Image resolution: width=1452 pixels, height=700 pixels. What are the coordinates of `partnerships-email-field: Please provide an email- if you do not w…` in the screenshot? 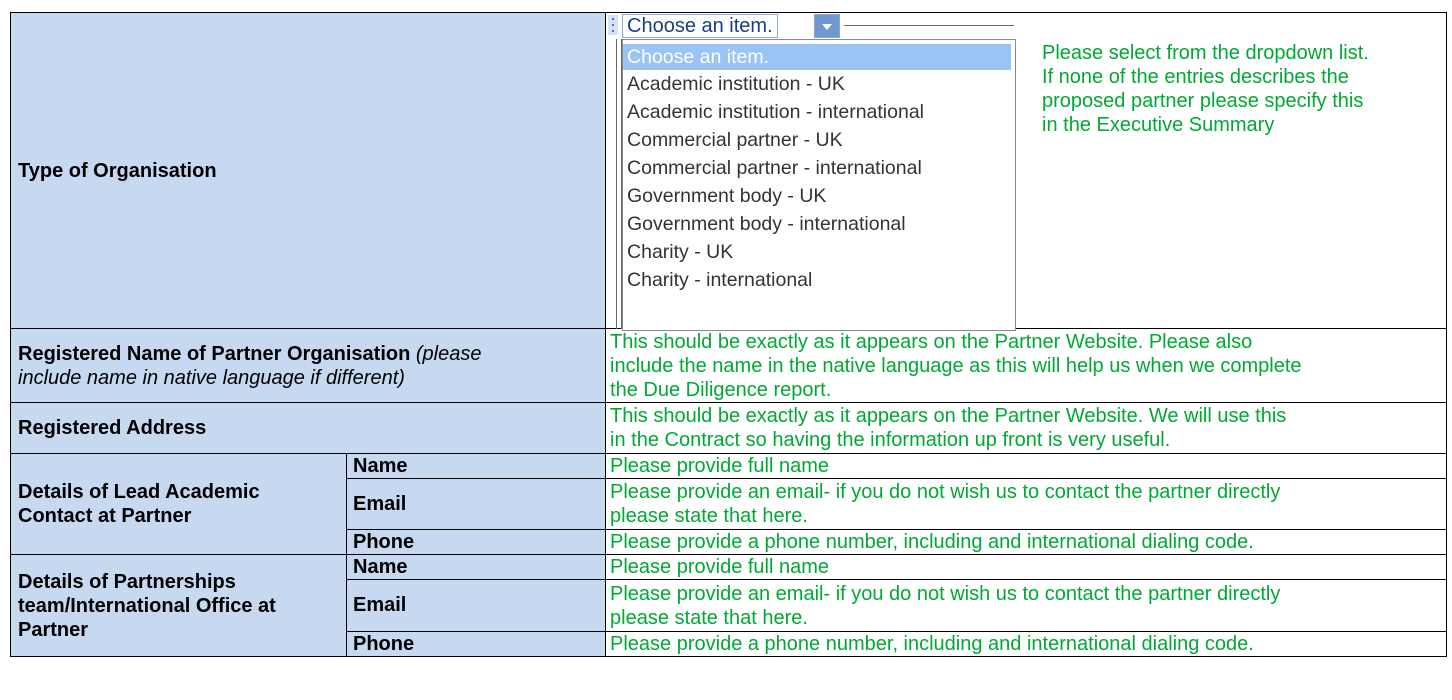 It's located at (1026, 605).